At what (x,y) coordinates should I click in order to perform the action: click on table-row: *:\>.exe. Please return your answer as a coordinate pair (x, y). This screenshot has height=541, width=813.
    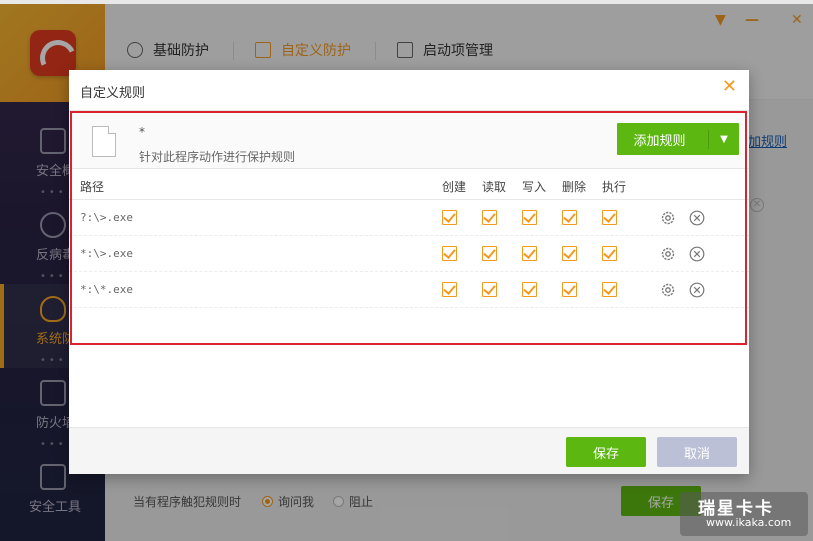
    Looking at the image, I should click on (409, 254).